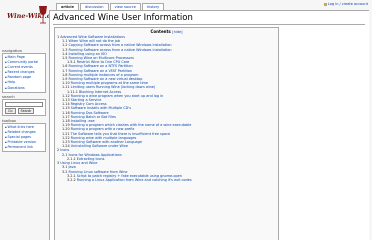 The image size is (372, 240). Describe the element at coordinates (65, 45) in the screenshot. I see `toc-item-number: 1.2` at that location.